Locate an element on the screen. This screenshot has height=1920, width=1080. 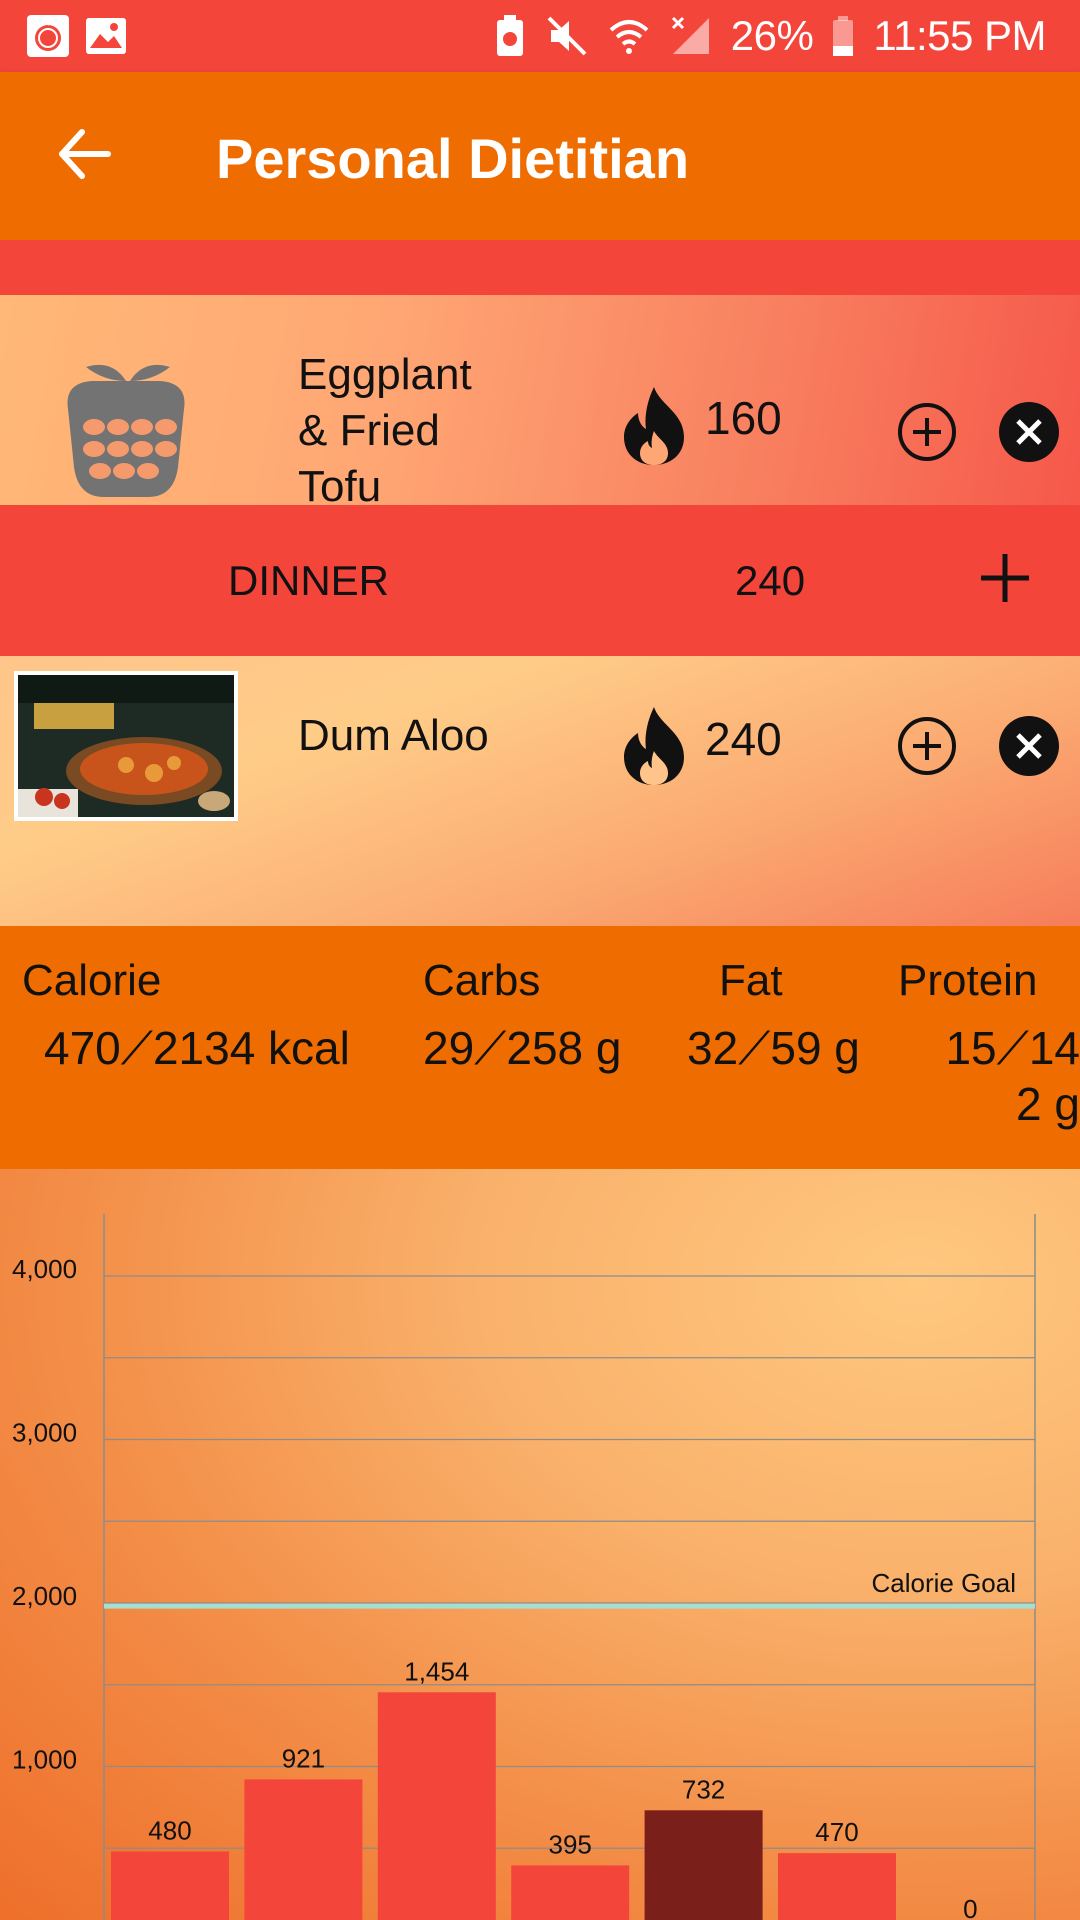
carbs-label: Carbs is located at coordinates (482, 980).